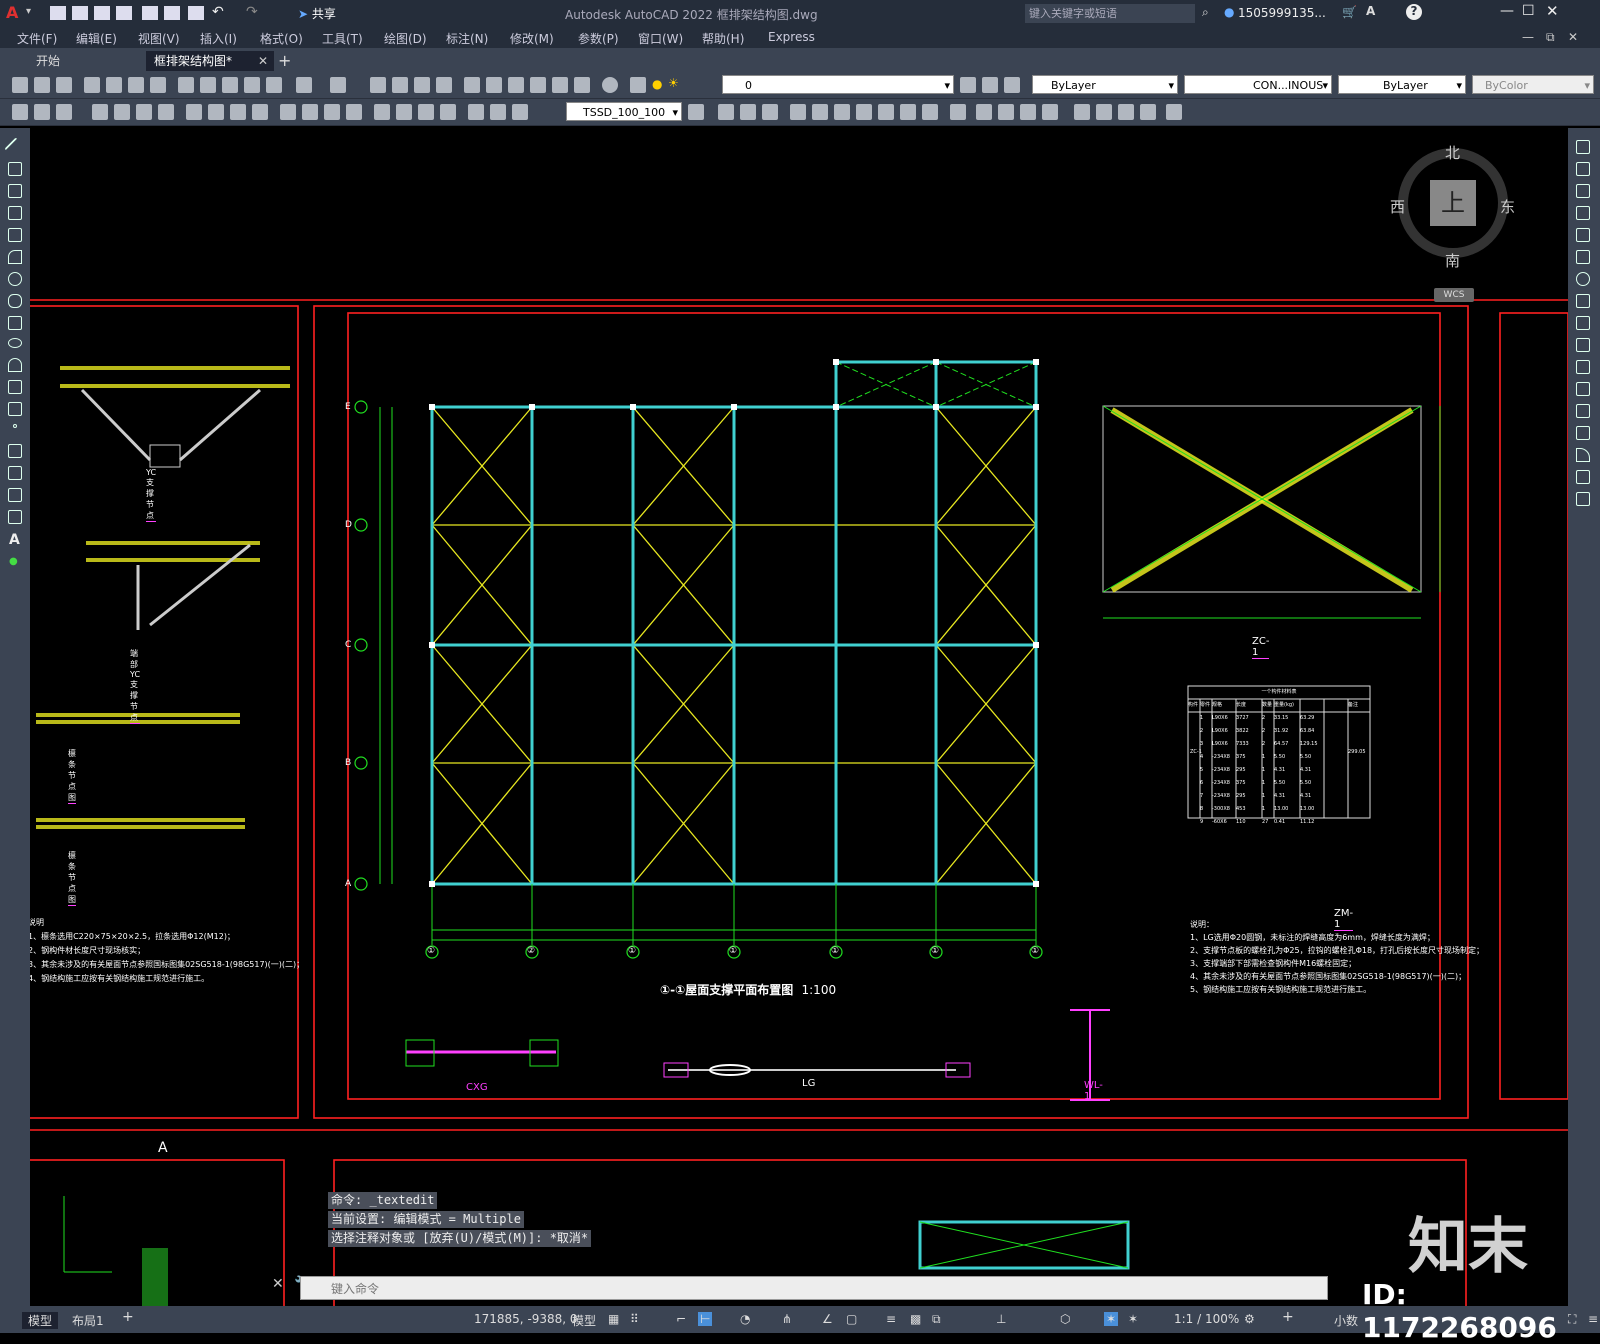  What do you see at coordinates (634, 1319) in the screenshot?
I see `snap-icon: ⠿` at bounding box center [634, 1319].